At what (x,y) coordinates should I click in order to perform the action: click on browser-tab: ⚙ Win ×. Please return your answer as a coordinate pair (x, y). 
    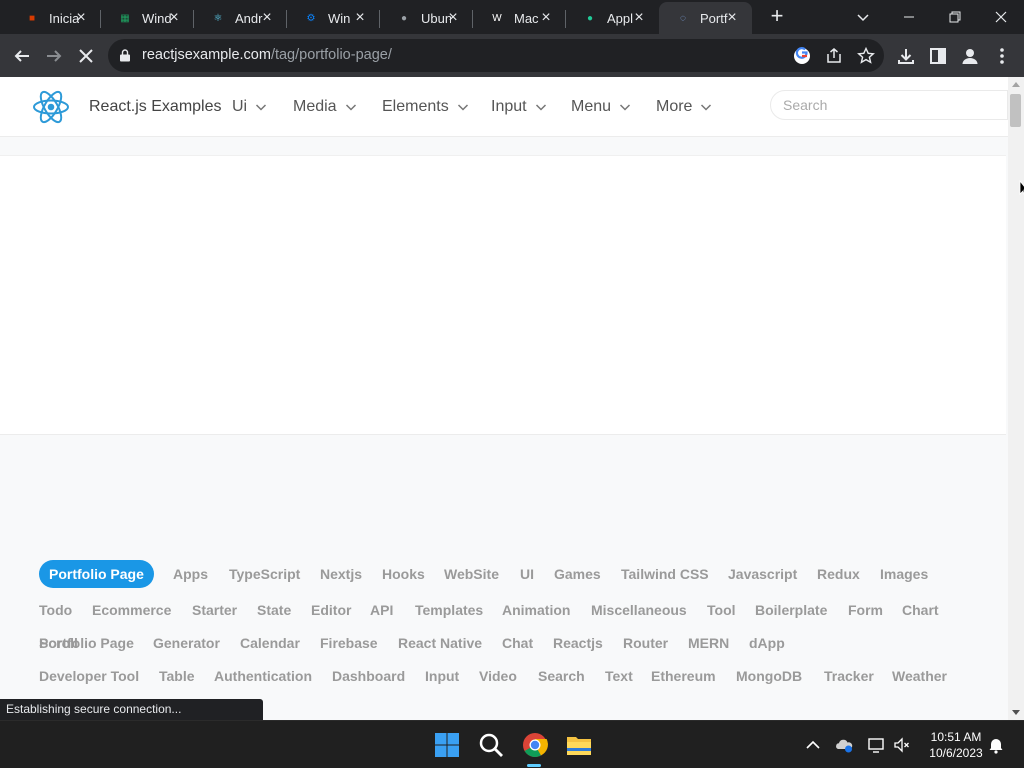
    Looking at the image, I should click on (333, 18).